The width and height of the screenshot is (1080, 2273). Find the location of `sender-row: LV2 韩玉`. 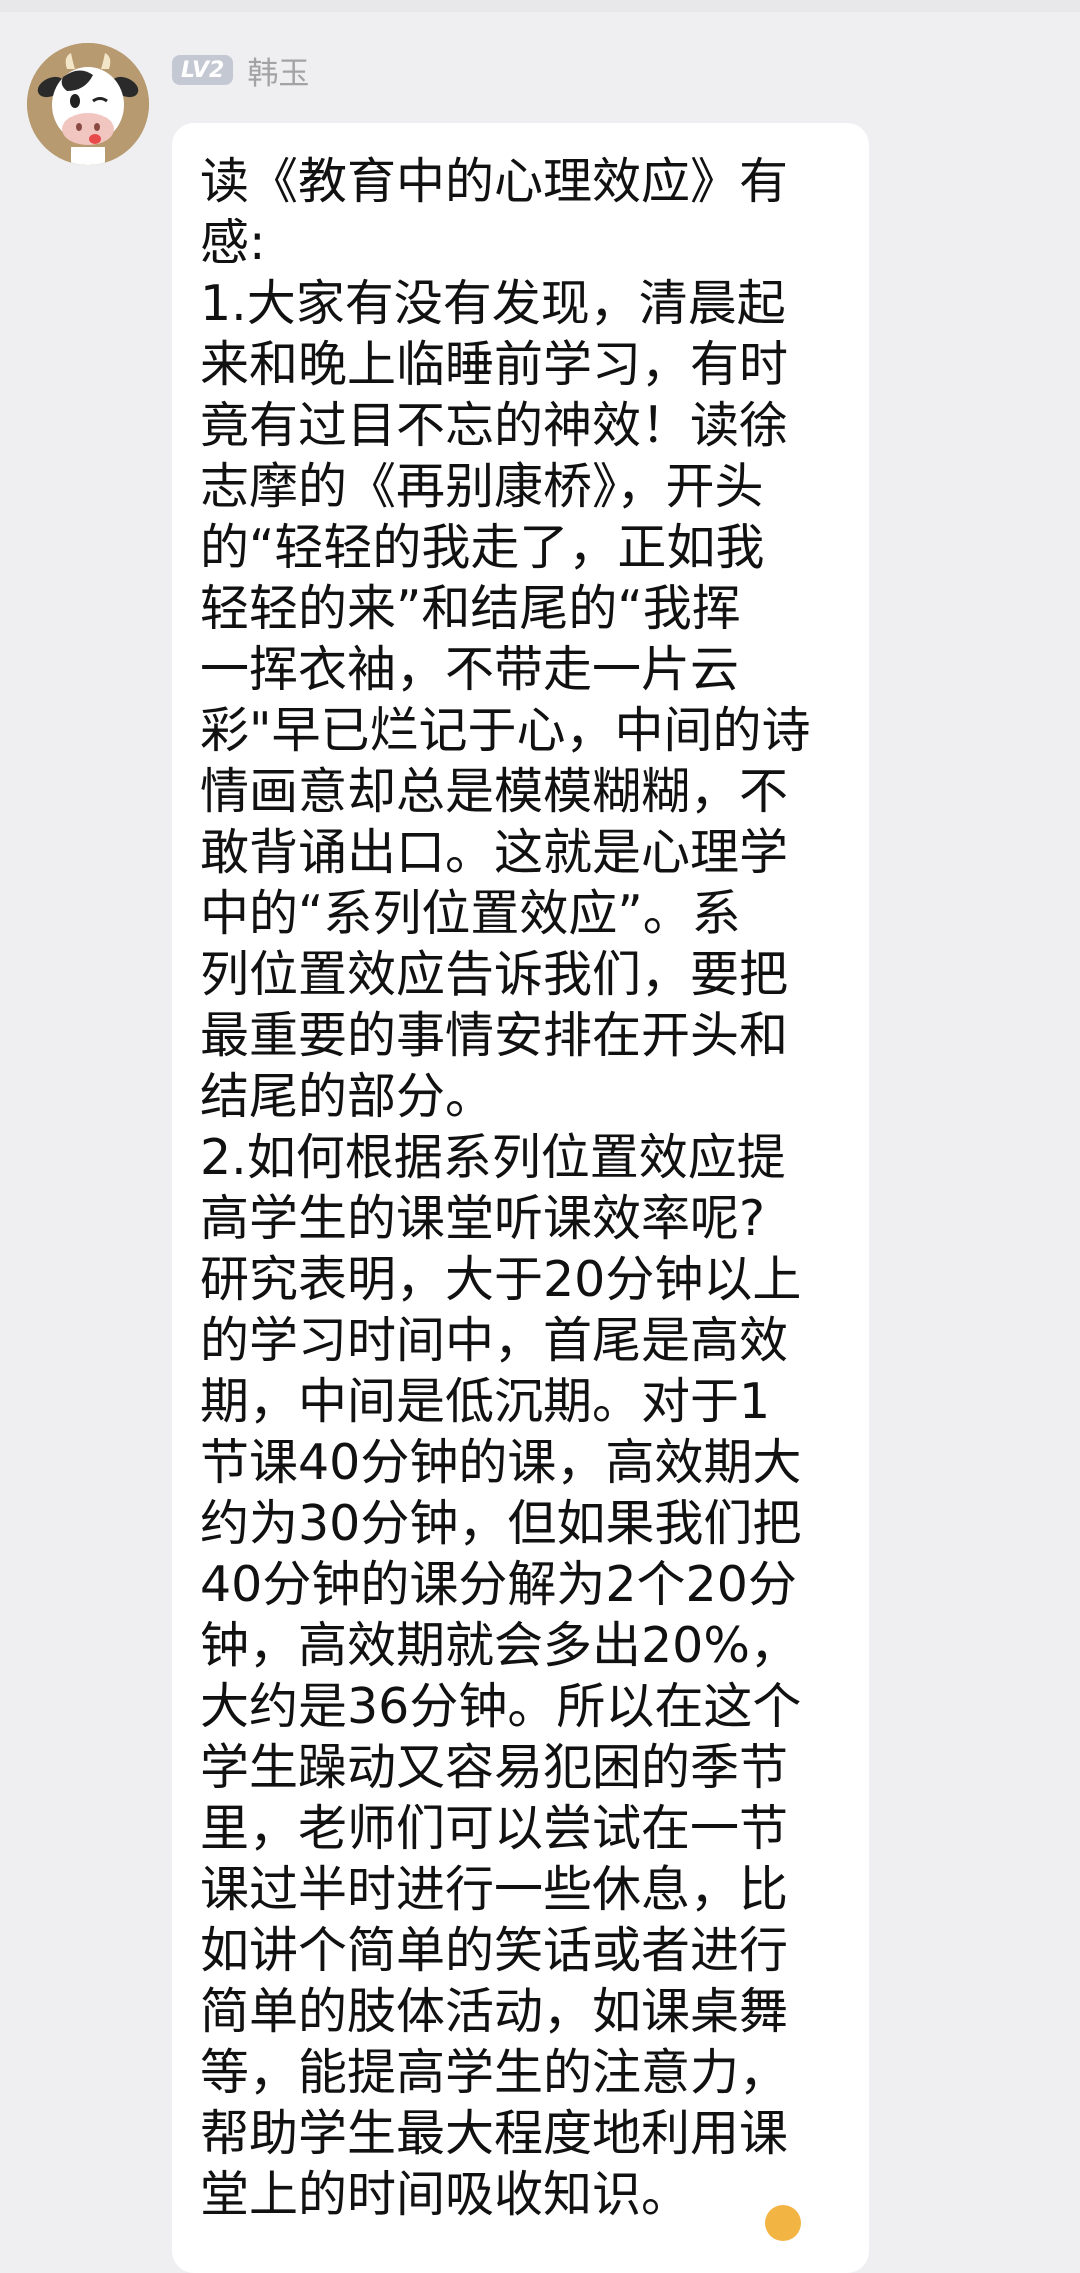

sender-row: LV2 韩玉 is located at coordinates (240, 70).